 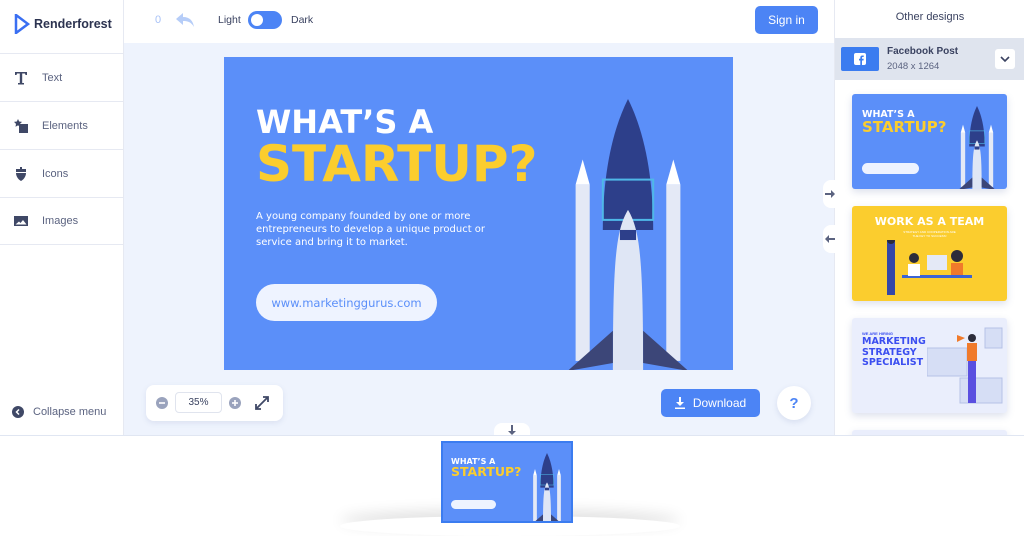 I want to click on thumb-title: WORK AS A TEAM, so click(x=929, y=221).